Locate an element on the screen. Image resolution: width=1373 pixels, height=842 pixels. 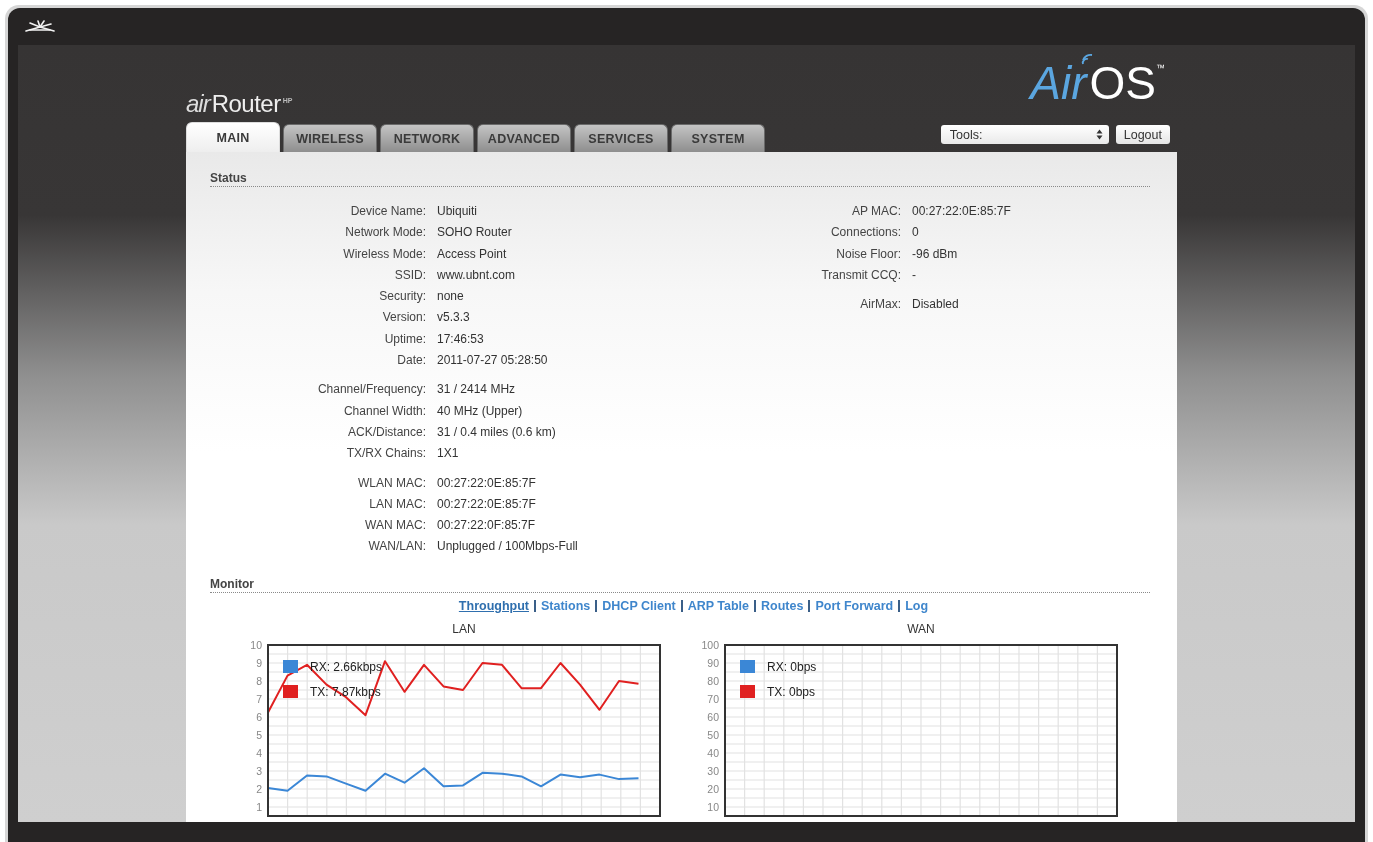
monitor-link: Port Forward is located at coordinates (854, 605).